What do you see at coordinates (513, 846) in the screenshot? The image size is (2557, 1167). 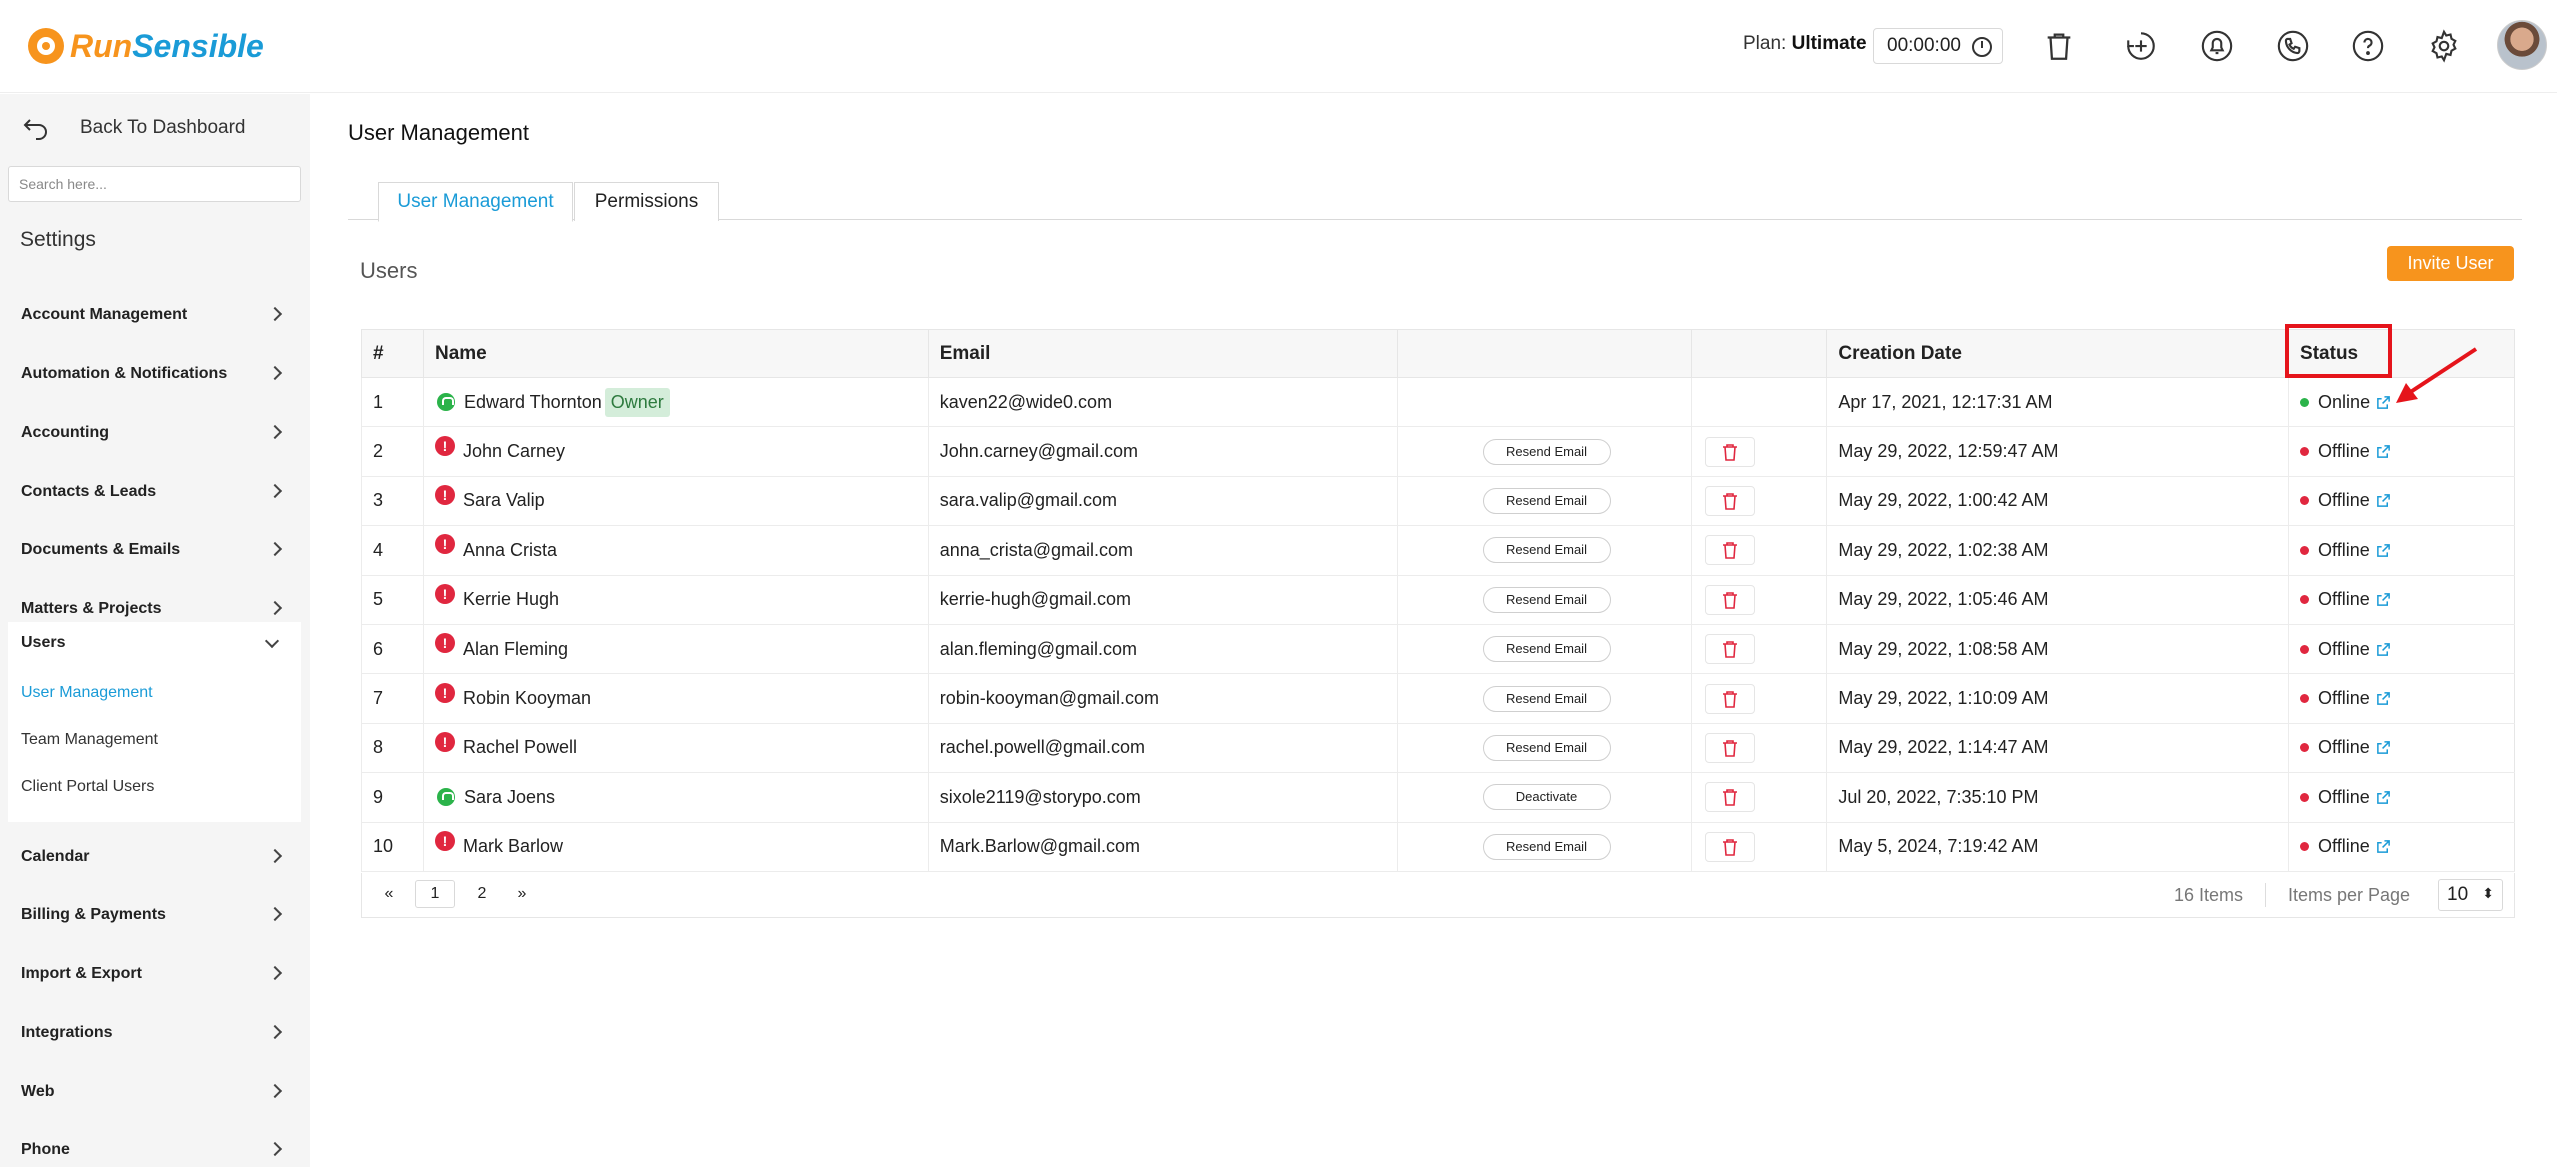 I see `user-name: Mark Barlow` at bounding box center [513, 846].